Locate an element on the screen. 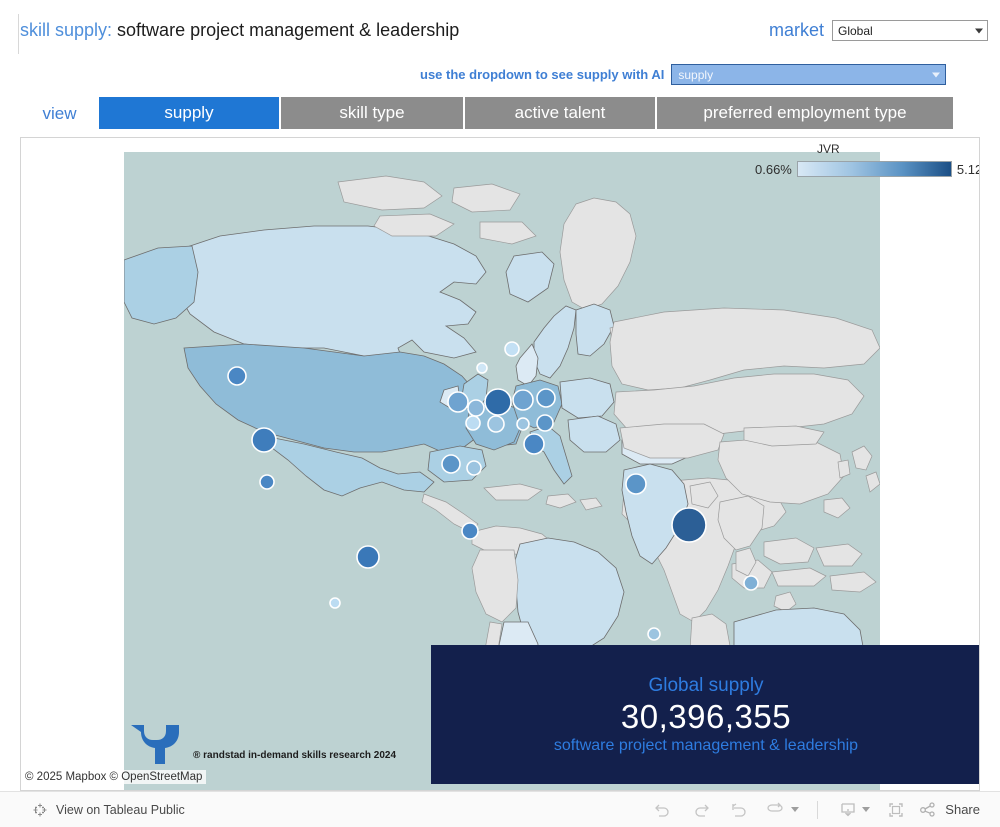  redo-icon is located at coordinates (702, 810).